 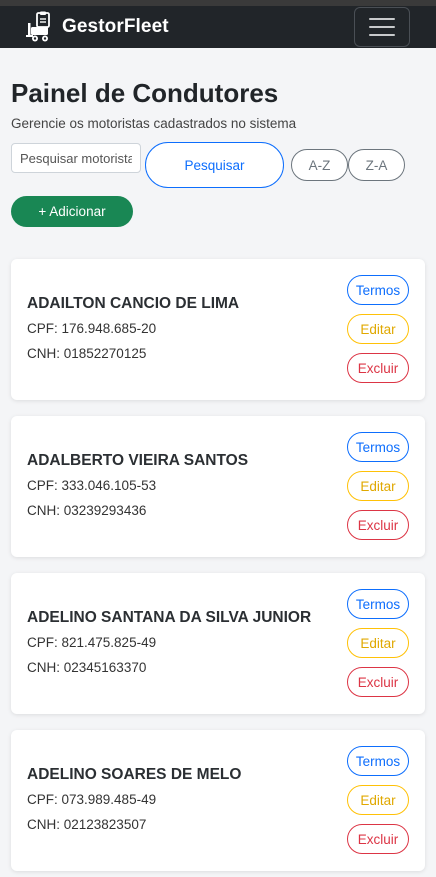 I want to click on driver-cpf: CPF: 073.989.485-49, so click(x=92, y=799).